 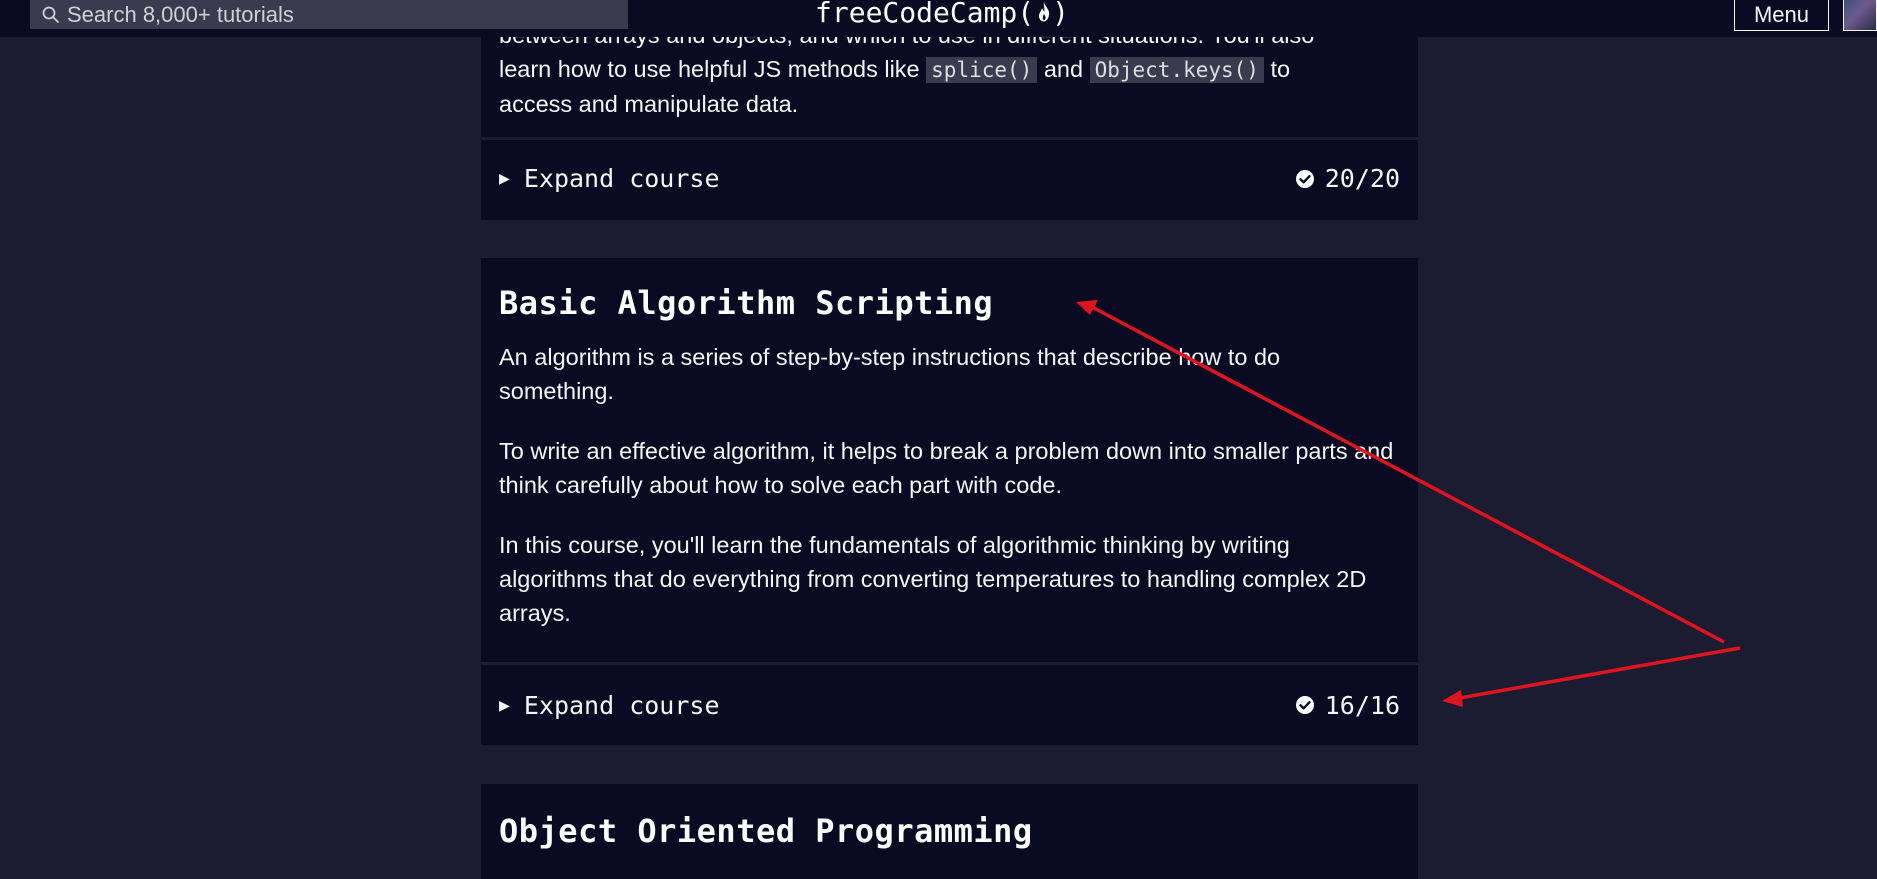 What do you see at coordinates (1176, 70) in the screenshot?
I see `code-object-keys: Object.keys()` at bounding box center [1176, 70].